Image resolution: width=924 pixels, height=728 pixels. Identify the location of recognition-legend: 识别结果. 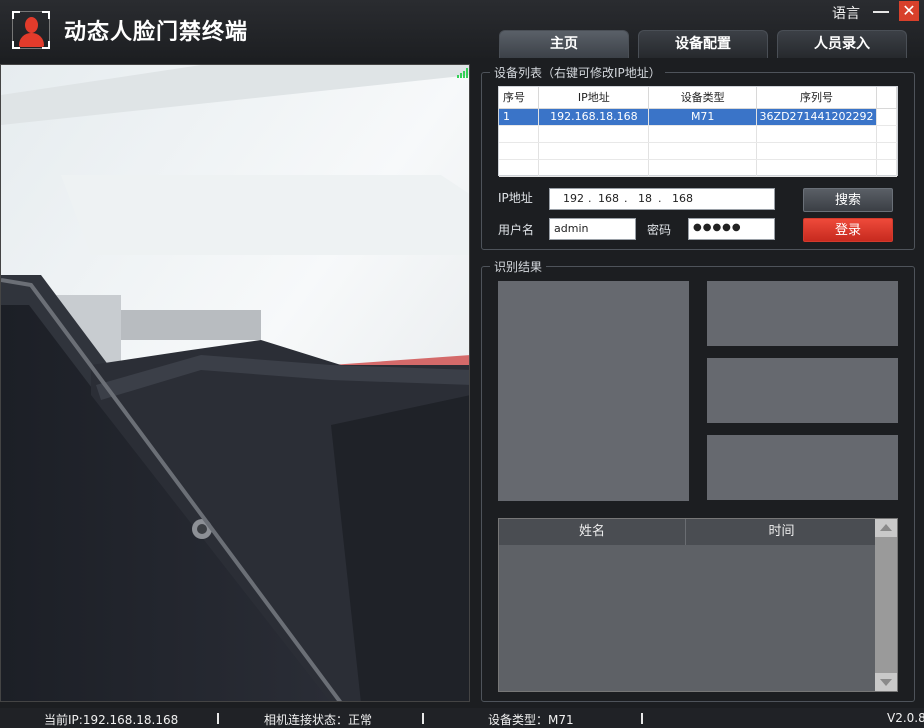
(518, 266).